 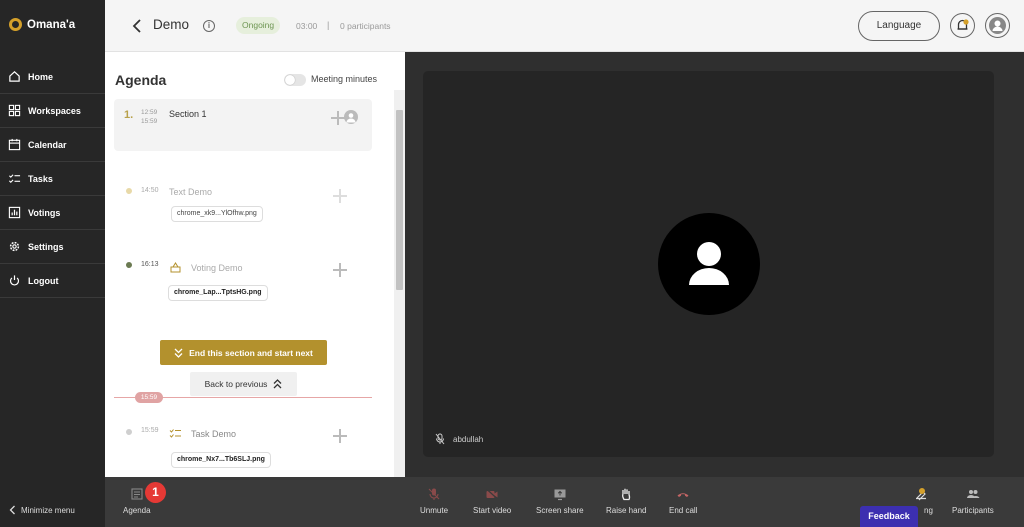 I want to click on info-icon: i, so click(x=209, y=26).